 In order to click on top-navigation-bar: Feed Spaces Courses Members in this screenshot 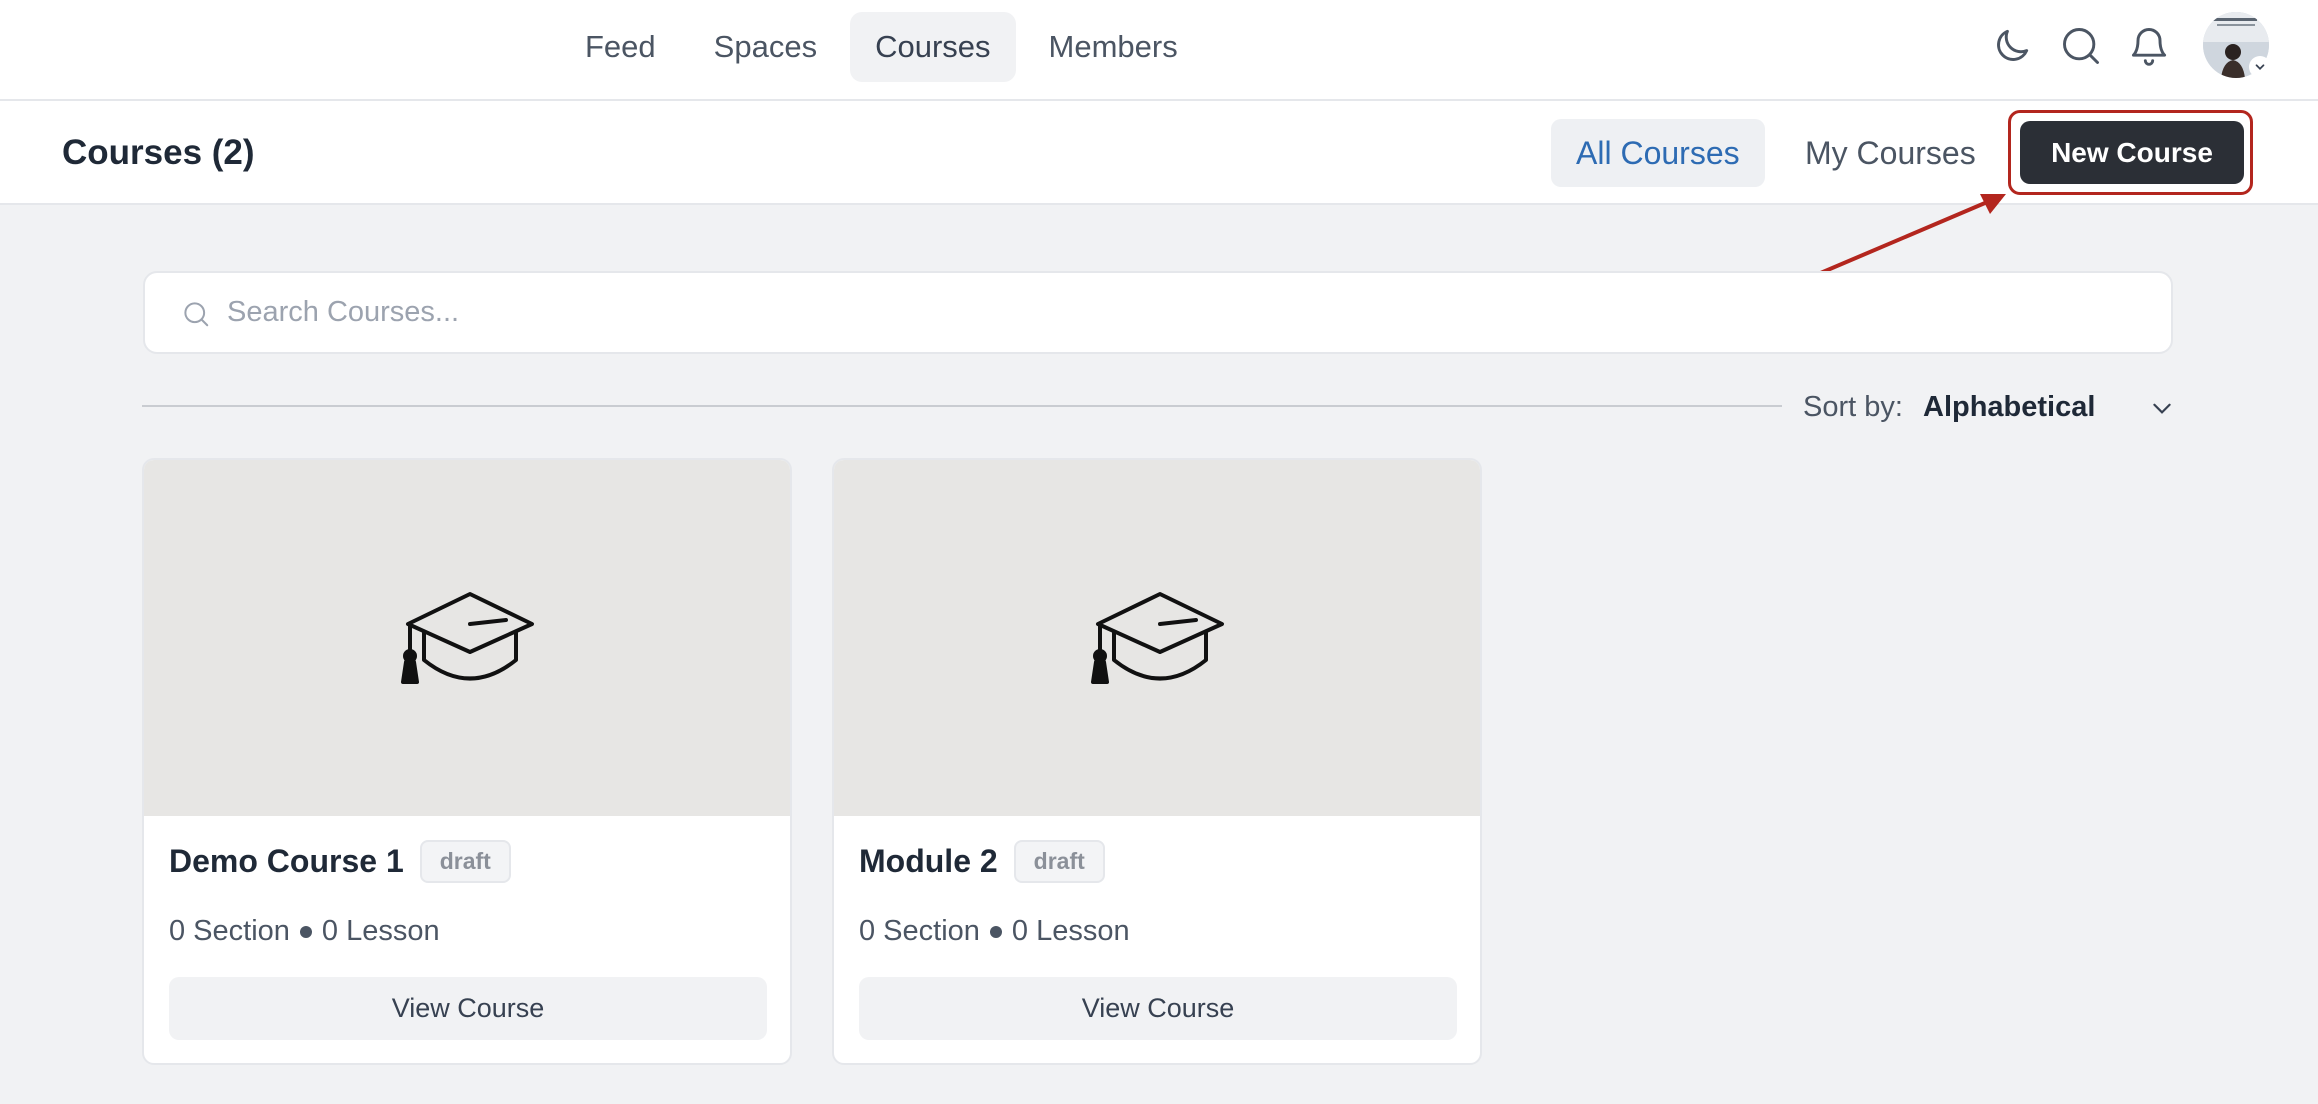, I will do `click(1159, 50)`.